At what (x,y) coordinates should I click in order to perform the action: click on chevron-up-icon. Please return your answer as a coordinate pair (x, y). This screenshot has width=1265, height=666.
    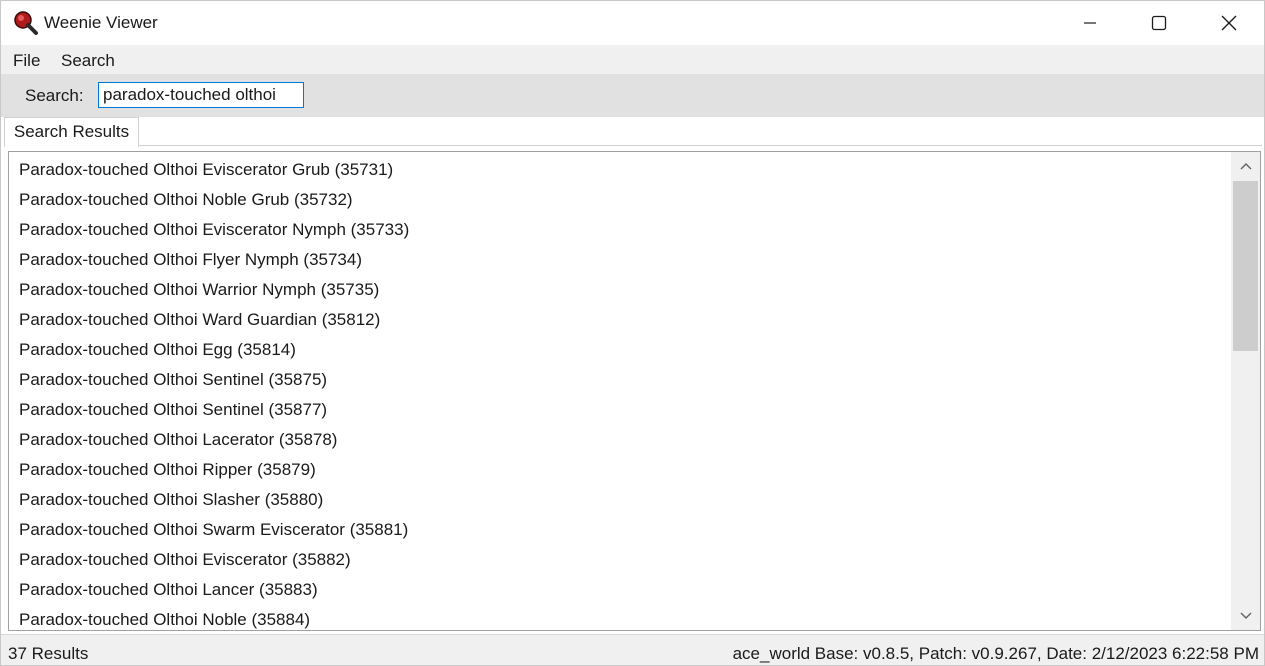
    Looking at the image, I should click on (1245, 166).